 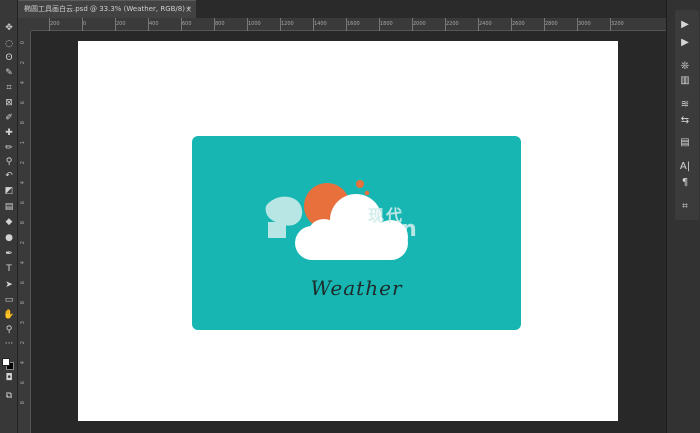 I want to click on ruler-tick-label: 400, so click(x=153, y=24).